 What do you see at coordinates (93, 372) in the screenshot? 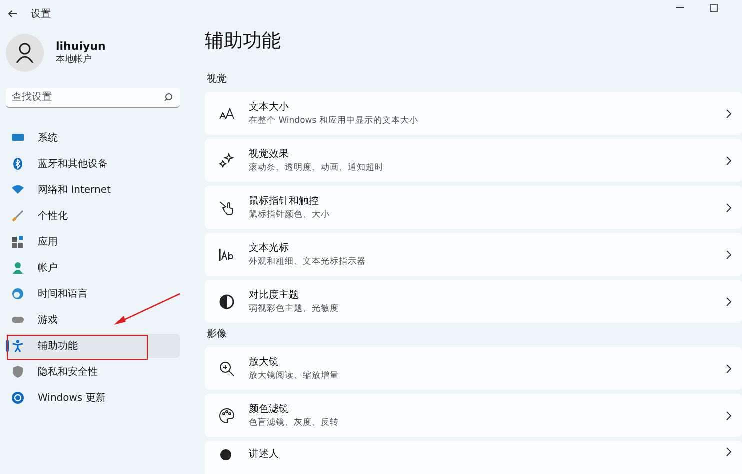
I see `sidebar-item: 隐私和安全性` at bounding box center [93, 372].